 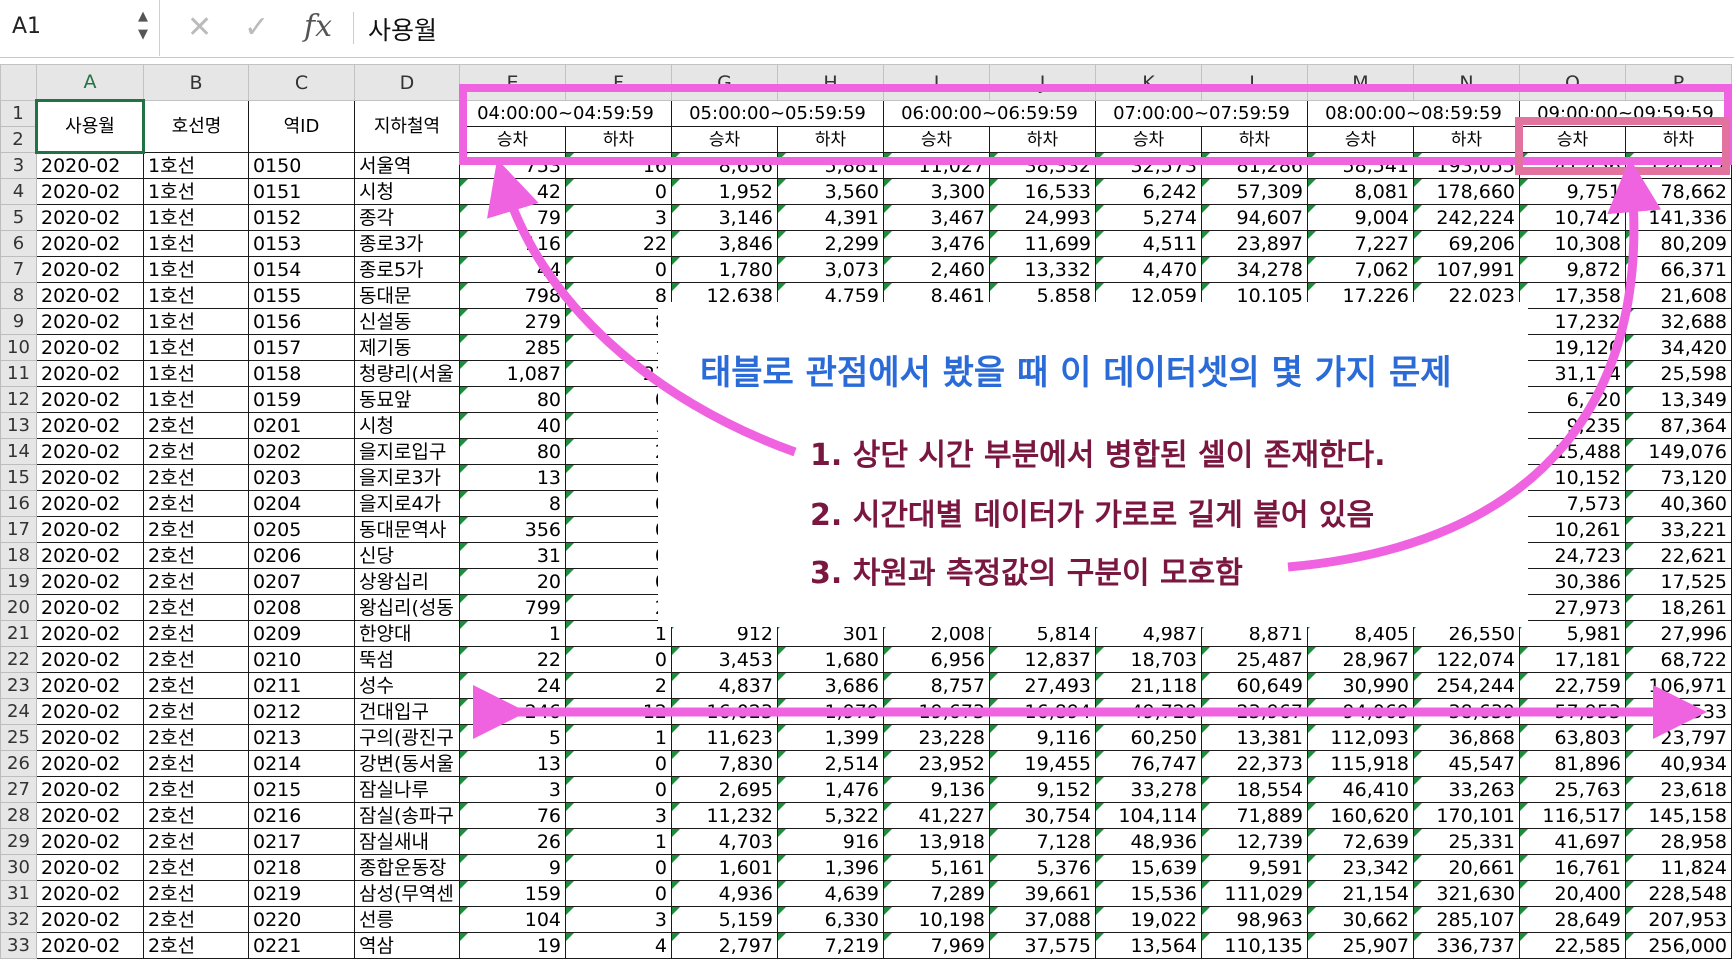 What do you see at coordinates (18, 269) in the screenshot?
I see `row-number: 7` at bounding box center [18, 269].